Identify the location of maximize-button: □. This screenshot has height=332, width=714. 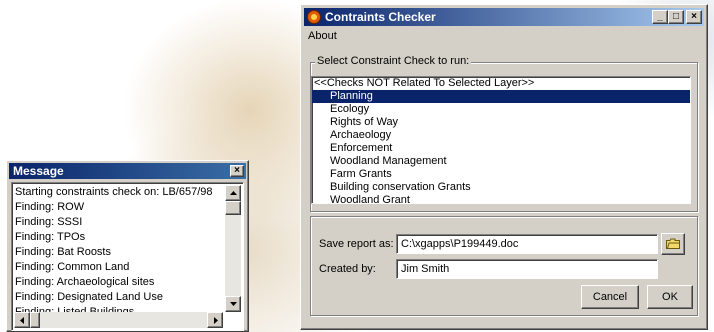
(676, 17).